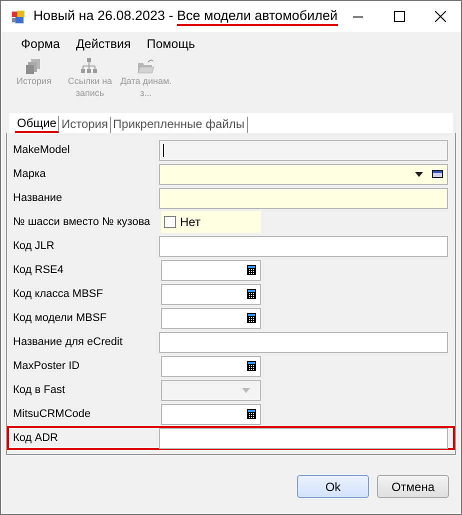 The width and height of the screenshot is (462, 515). I want to click on dialog-button: Ok, so click(333, 486).